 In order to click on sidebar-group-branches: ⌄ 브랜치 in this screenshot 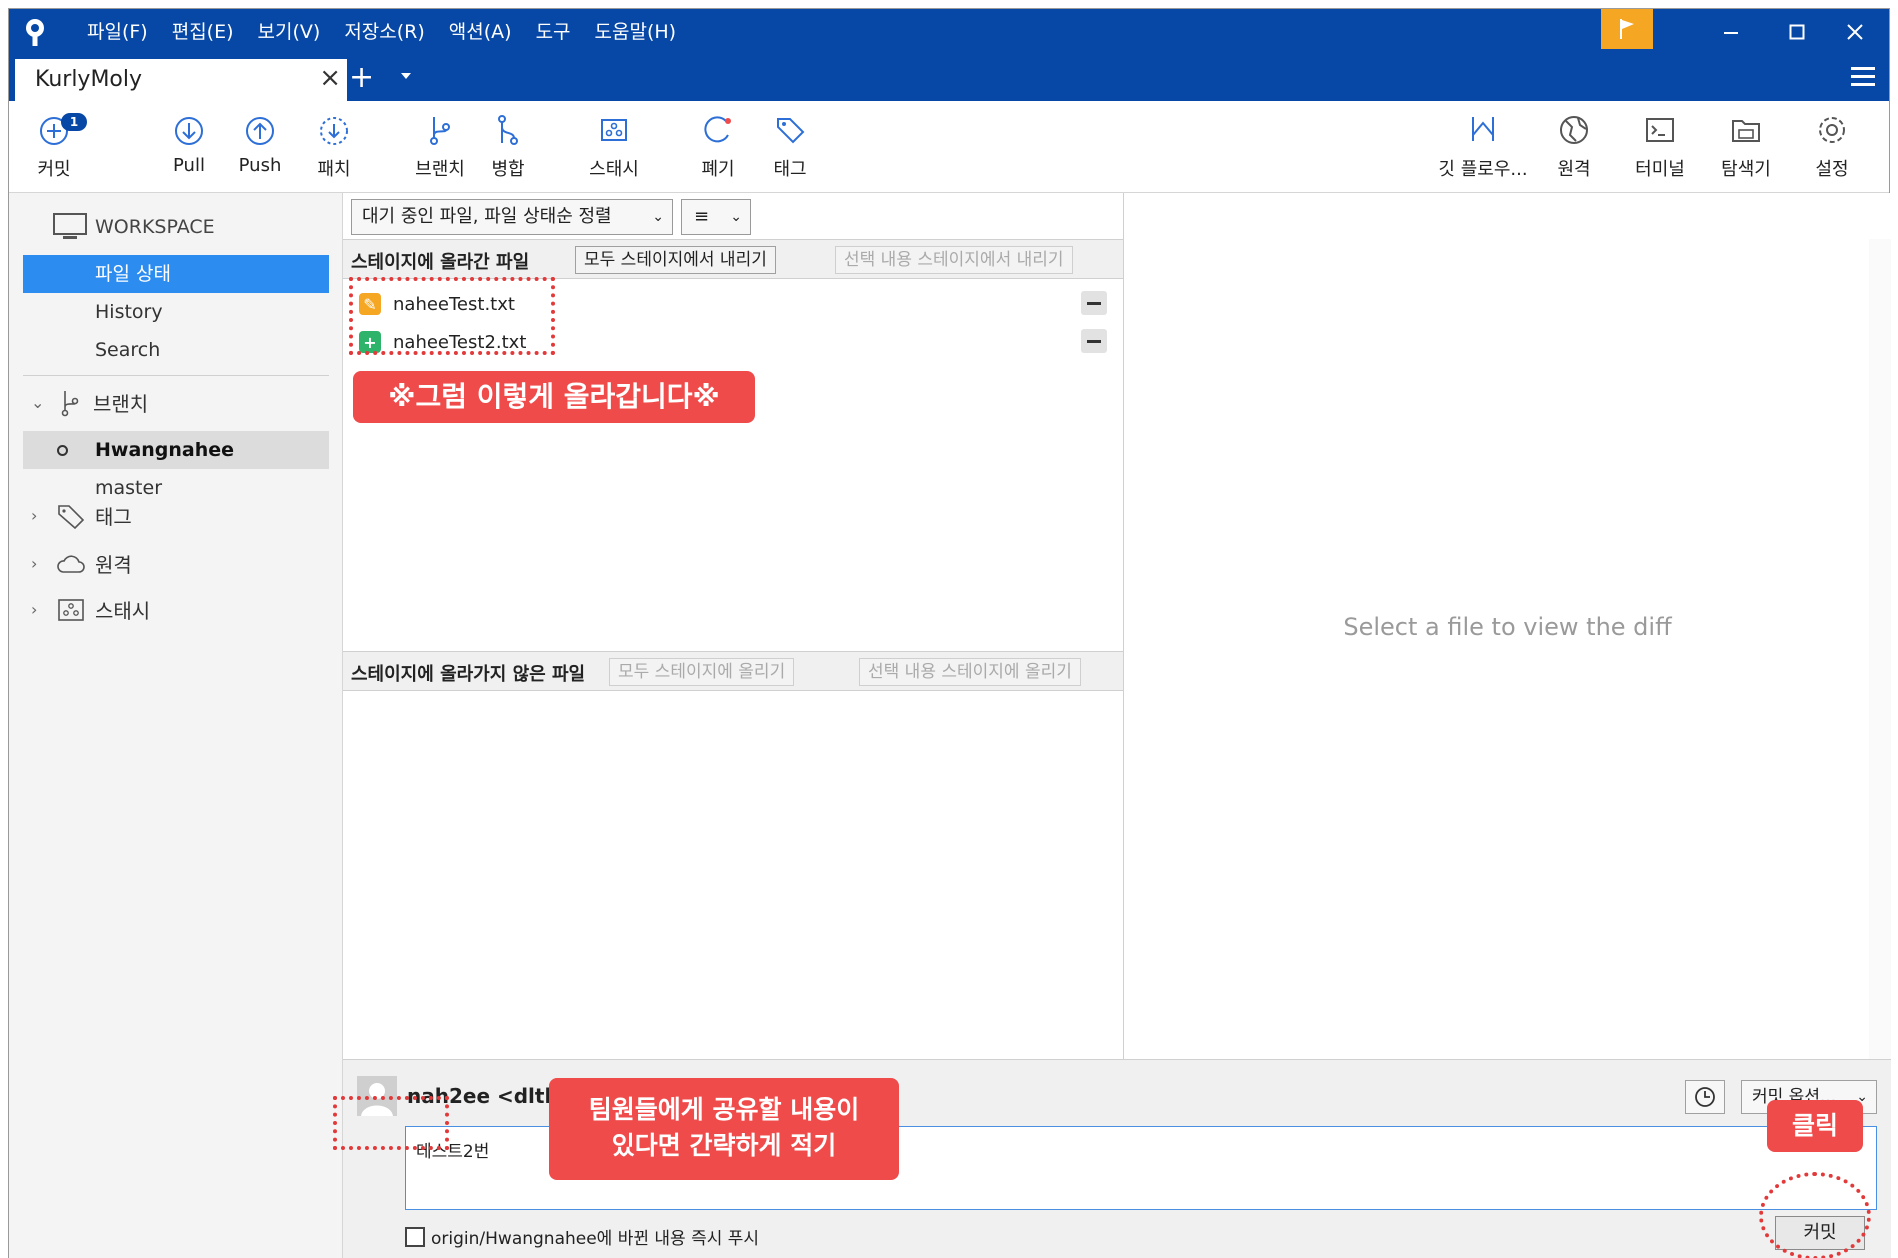, I will do `click(89, 402)`.